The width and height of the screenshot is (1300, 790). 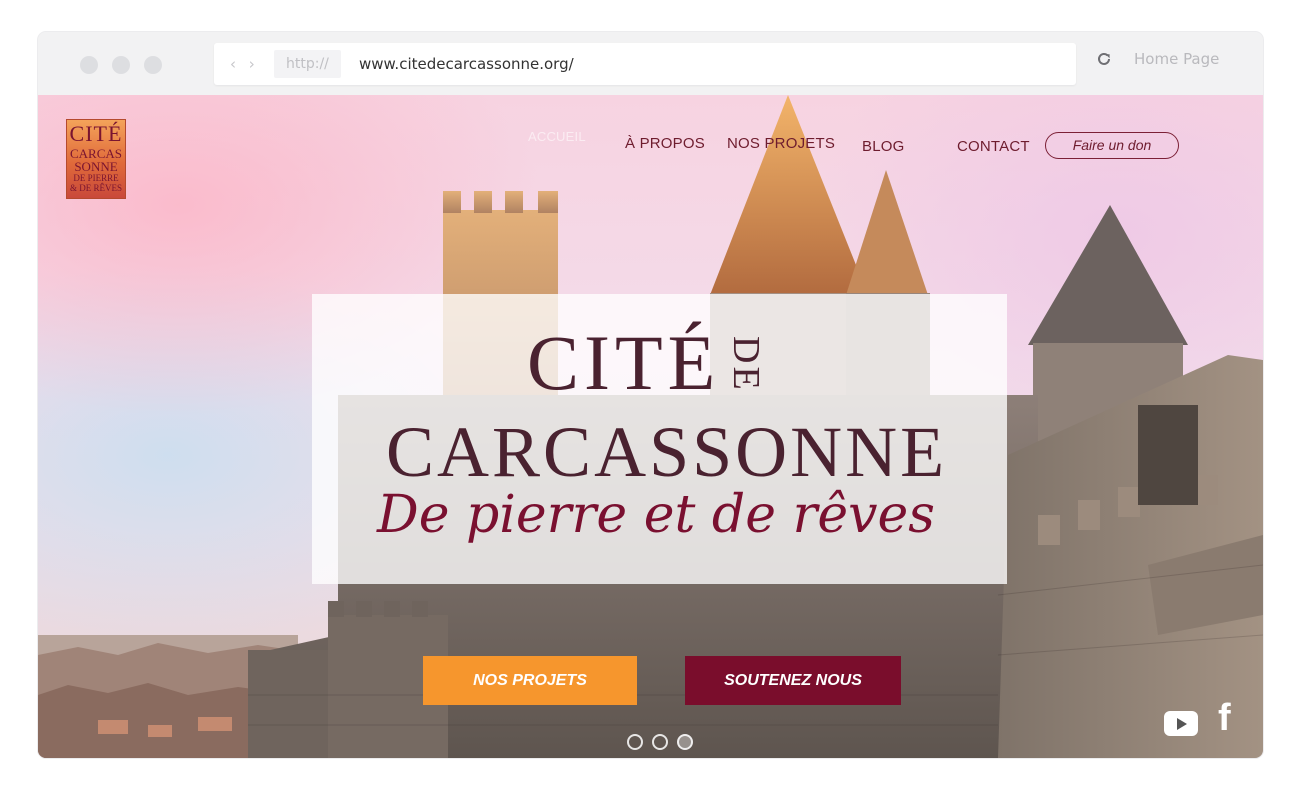 I want to click on donate-button: Faire un don, so click(x=1112, y=145).